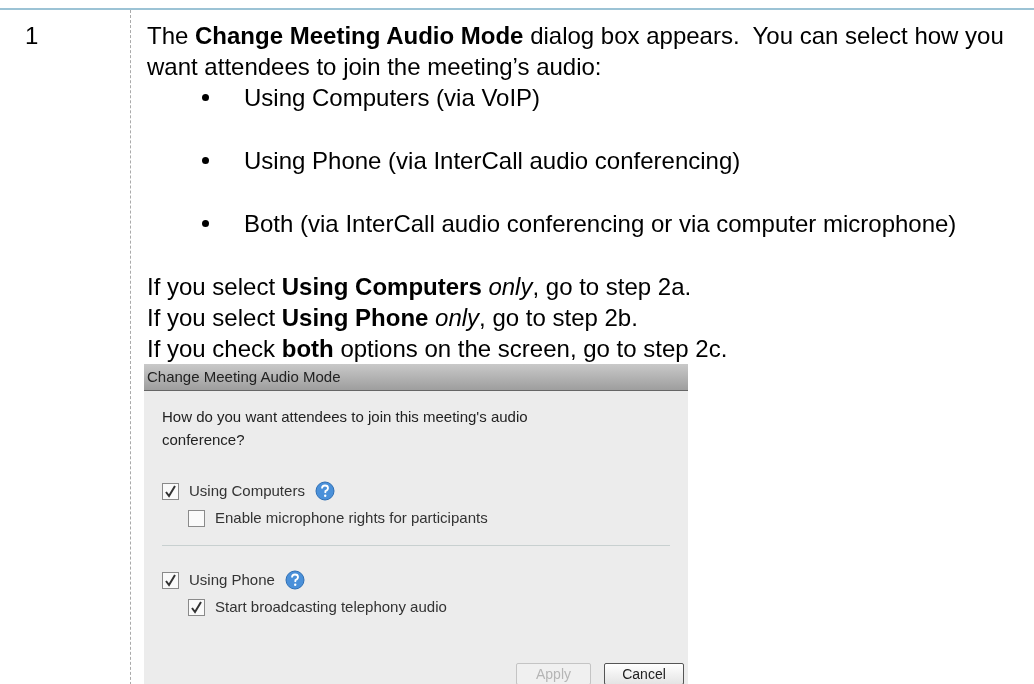 The width and height of the screenshot is (1034, 684). Describe the element at coordinates (600, 224) in the screenshot. I see `bullet-text: Both (via InterCall audio conferencing or via computer microphone)` at that location.